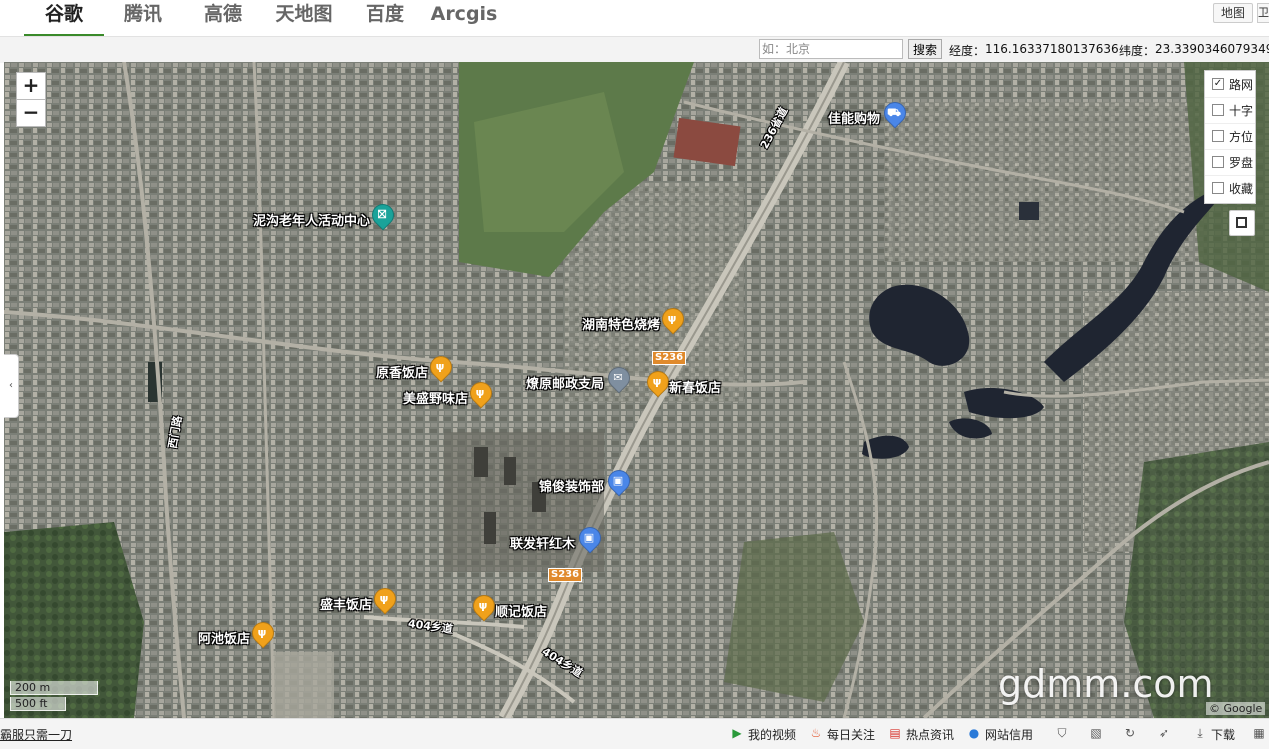 The image size is (1269, 749). What do you see at coordinates (38, 704) in the screenshot?
I see `scale-bar-imperial: 500 ft` at bounding box center [38, 704].